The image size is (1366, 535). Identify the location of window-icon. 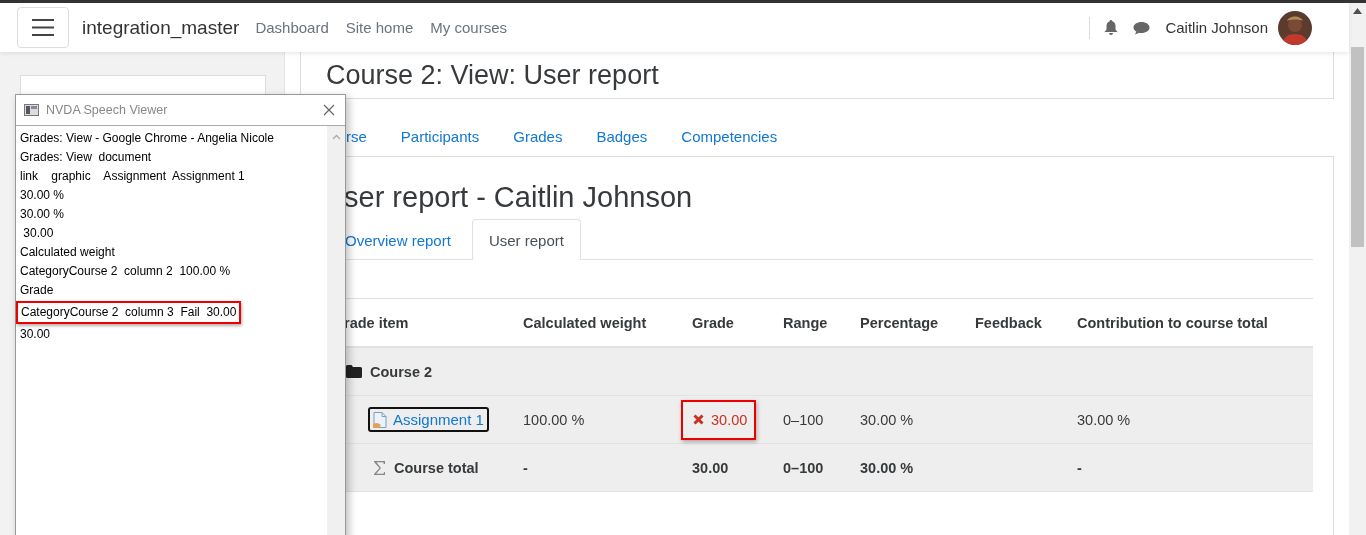
(31, 110).